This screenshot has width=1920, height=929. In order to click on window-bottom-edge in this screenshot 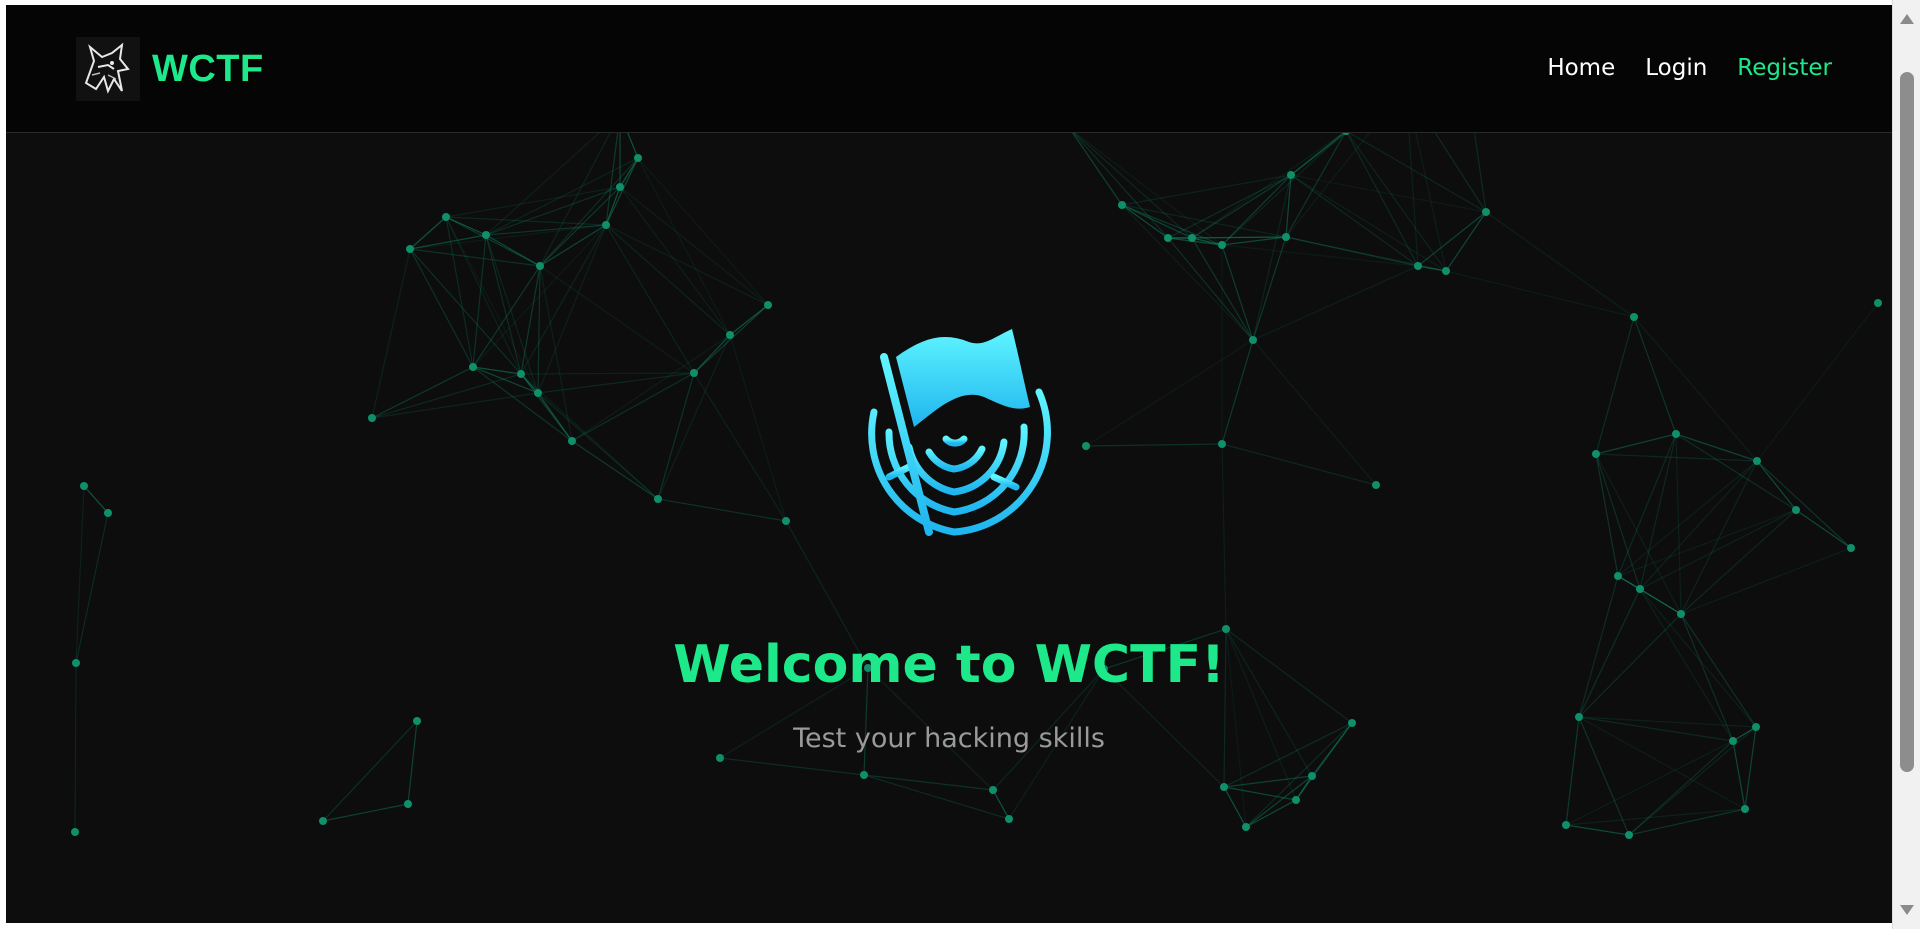, I will do `click(946, 926)`.